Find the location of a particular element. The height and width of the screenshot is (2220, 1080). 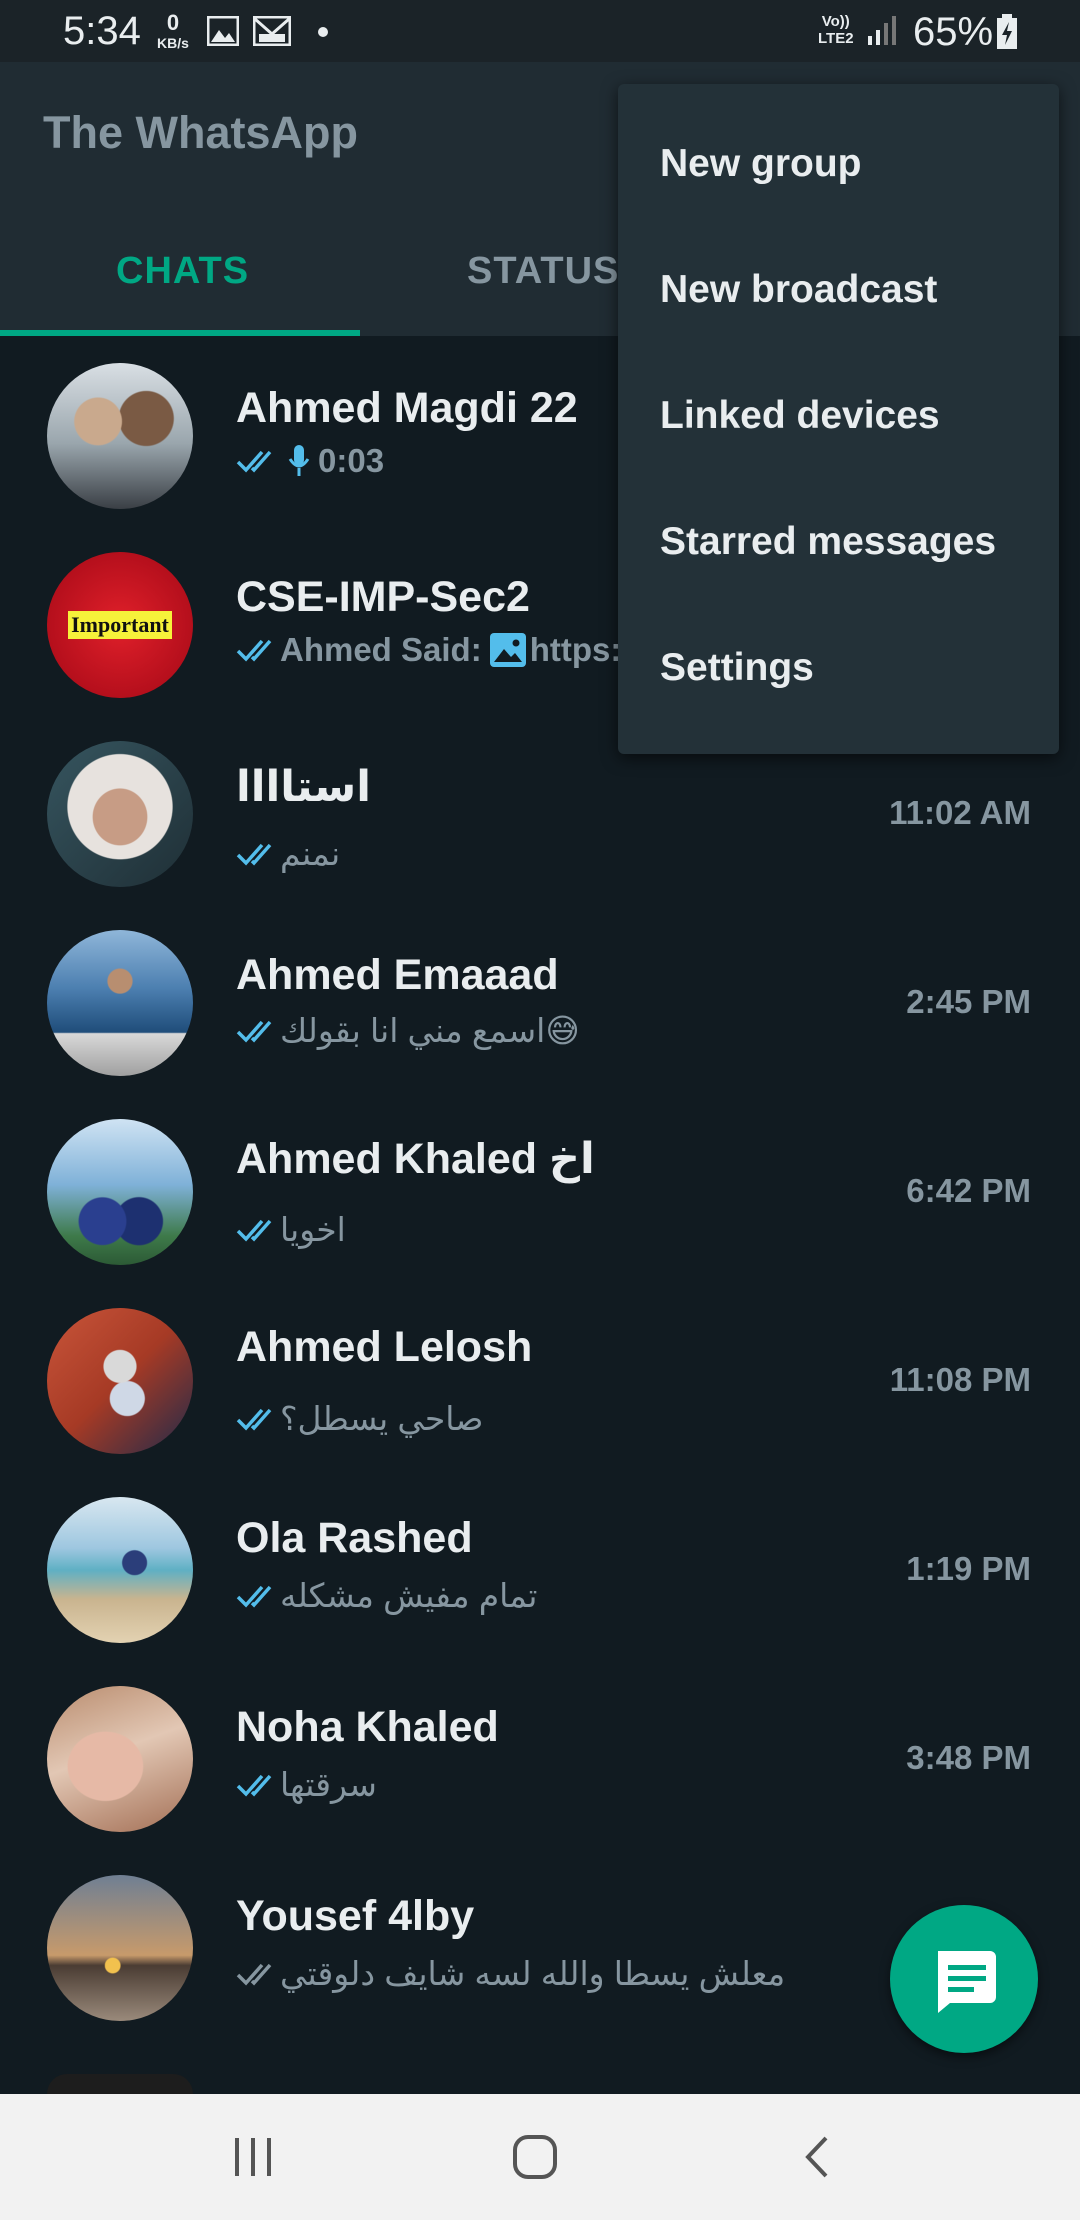

menu-item-starred-messages: Starred messages is located at coordinates (828, 542).